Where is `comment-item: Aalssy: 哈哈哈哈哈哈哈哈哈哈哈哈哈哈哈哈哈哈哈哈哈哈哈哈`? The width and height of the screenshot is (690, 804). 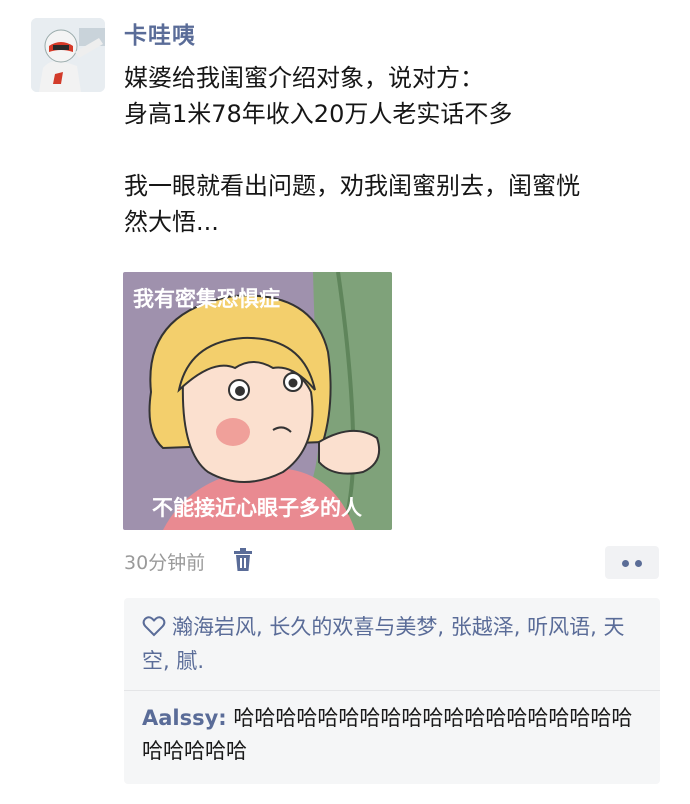
comment-item: Aalssy: 哈哈哈哈哈哈哈哈哈哈哈哈哈哈哈哈哈哈哈哈哈哈哈哈 is located at coordinates (392, 735).